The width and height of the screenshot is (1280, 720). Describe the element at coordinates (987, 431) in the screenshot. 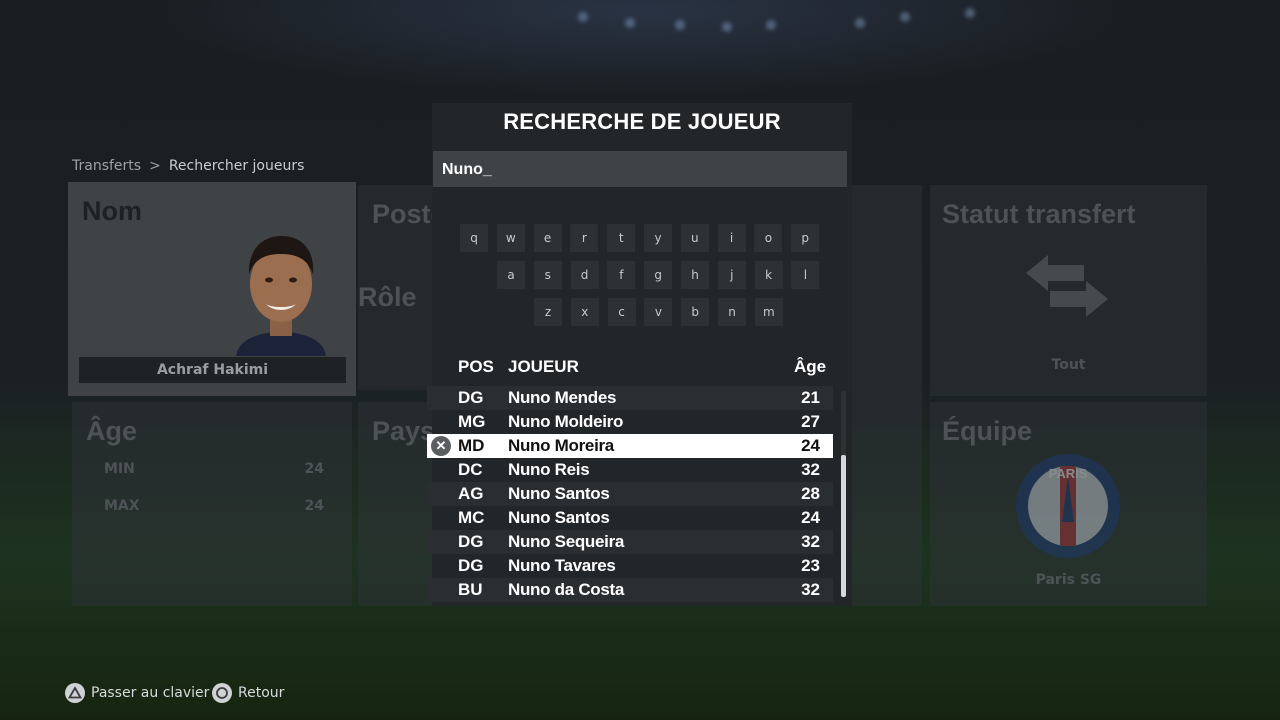

I see `tile-title-team: Équipe` at that location.